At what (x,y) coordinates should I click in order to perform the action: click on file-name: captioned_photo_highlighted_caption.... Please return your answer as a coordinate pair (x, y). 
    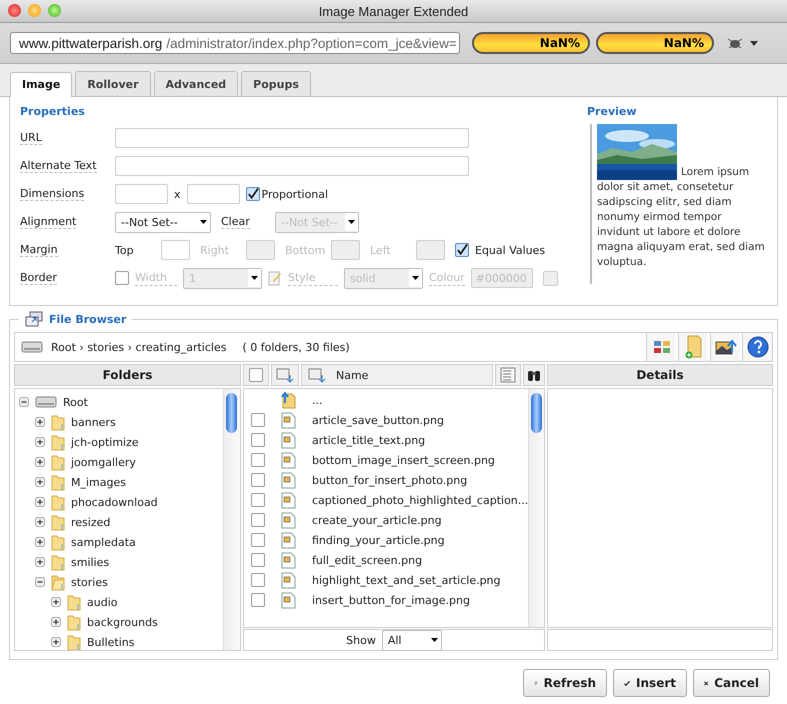
    Looking at the image, I should click on (420, 500).